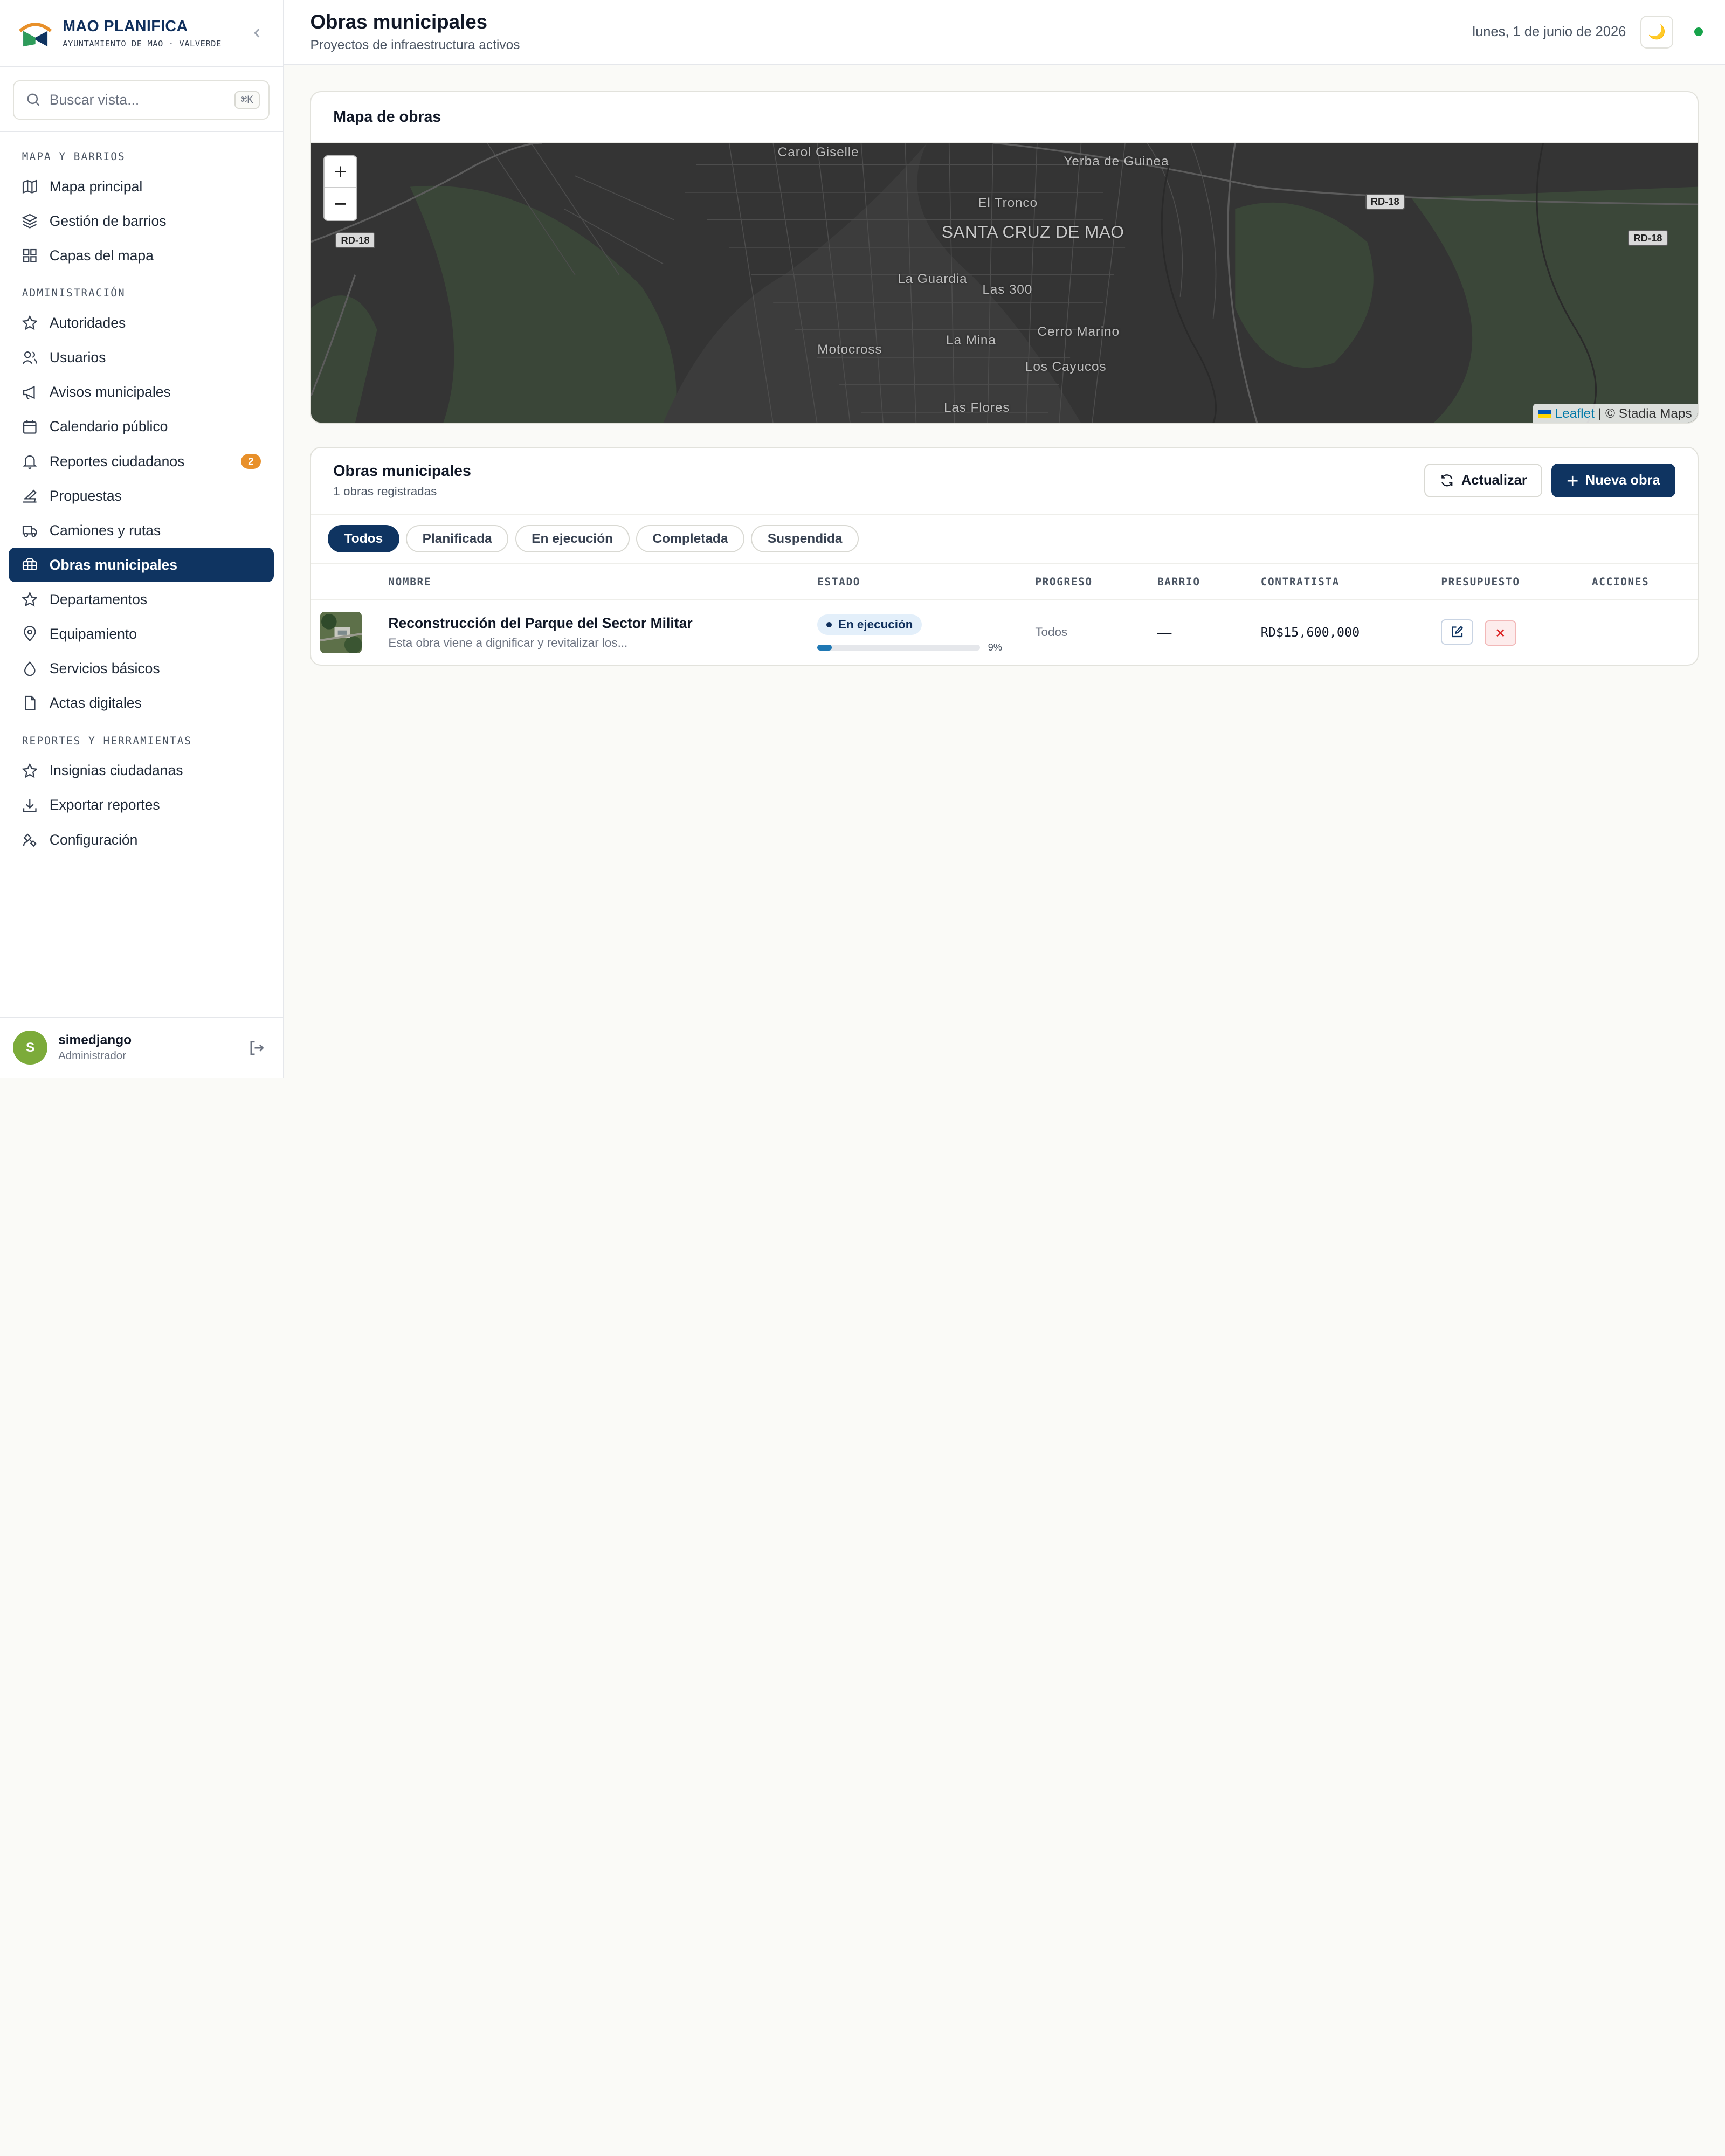 This screenshot has width=1725, height=2156. What do you see at coordinates (399, 22) in the screenshot?
I see `page-title: Obras municipales` at bounding box center [399, 22].